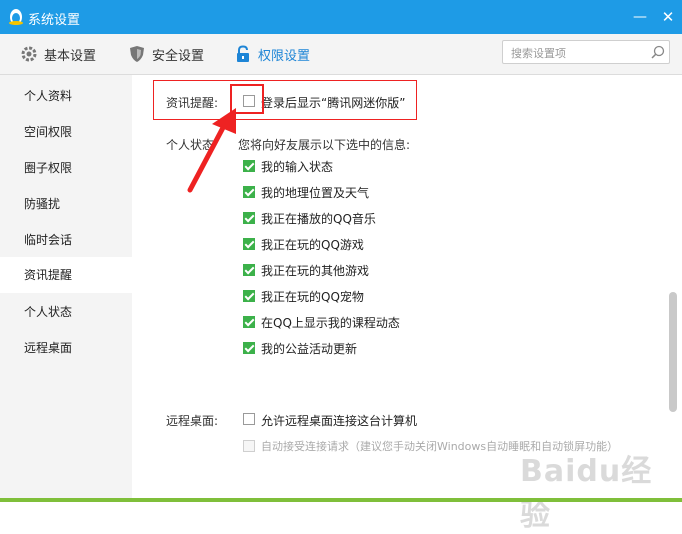  I want to click on remote-desktop-label: 远程桌面:, so click(192, 421).